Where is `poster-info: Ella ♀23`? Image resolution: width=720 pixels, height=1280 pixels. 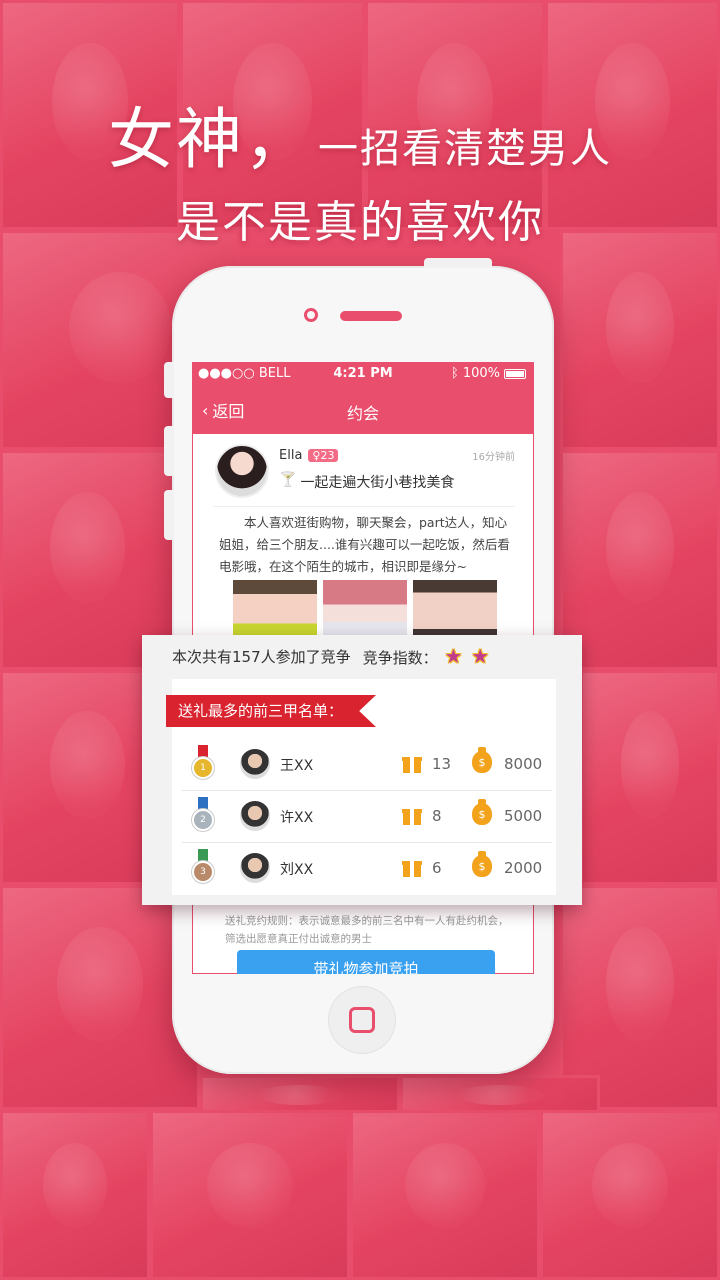
poster-info: Ella ♀23 is located at coordinates (309, 455).